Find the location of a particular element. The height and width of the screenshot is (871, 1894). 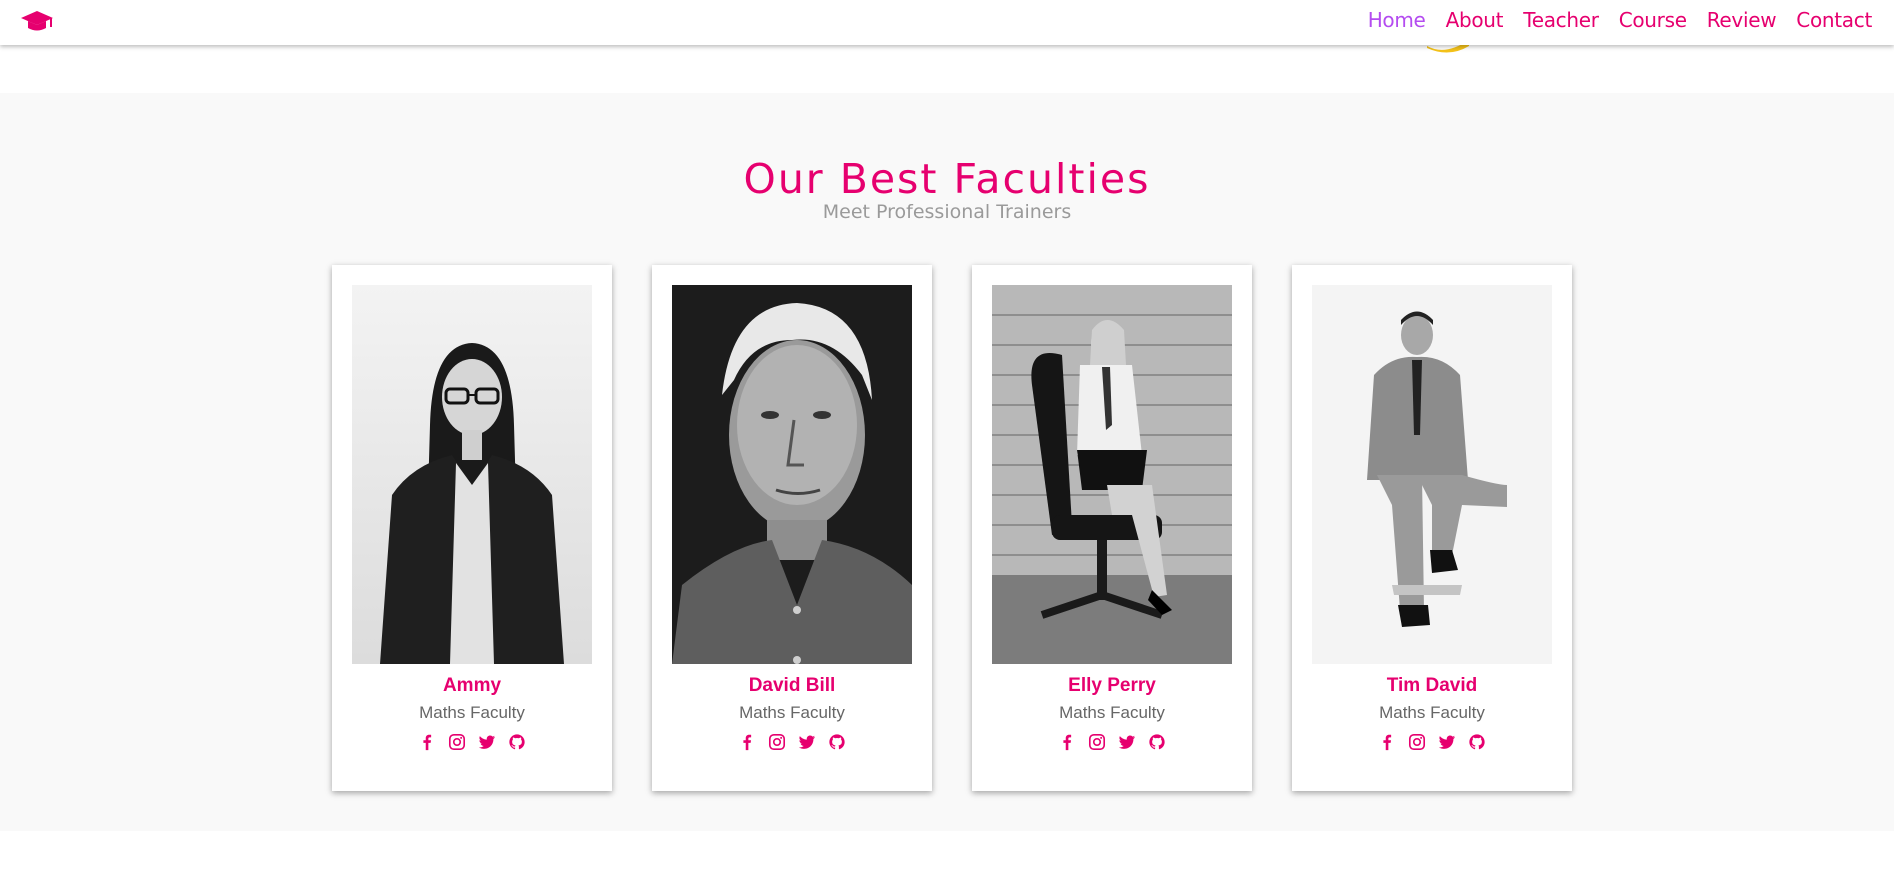

nav-link-contact: Contact is located at coordinates (1834, 20).